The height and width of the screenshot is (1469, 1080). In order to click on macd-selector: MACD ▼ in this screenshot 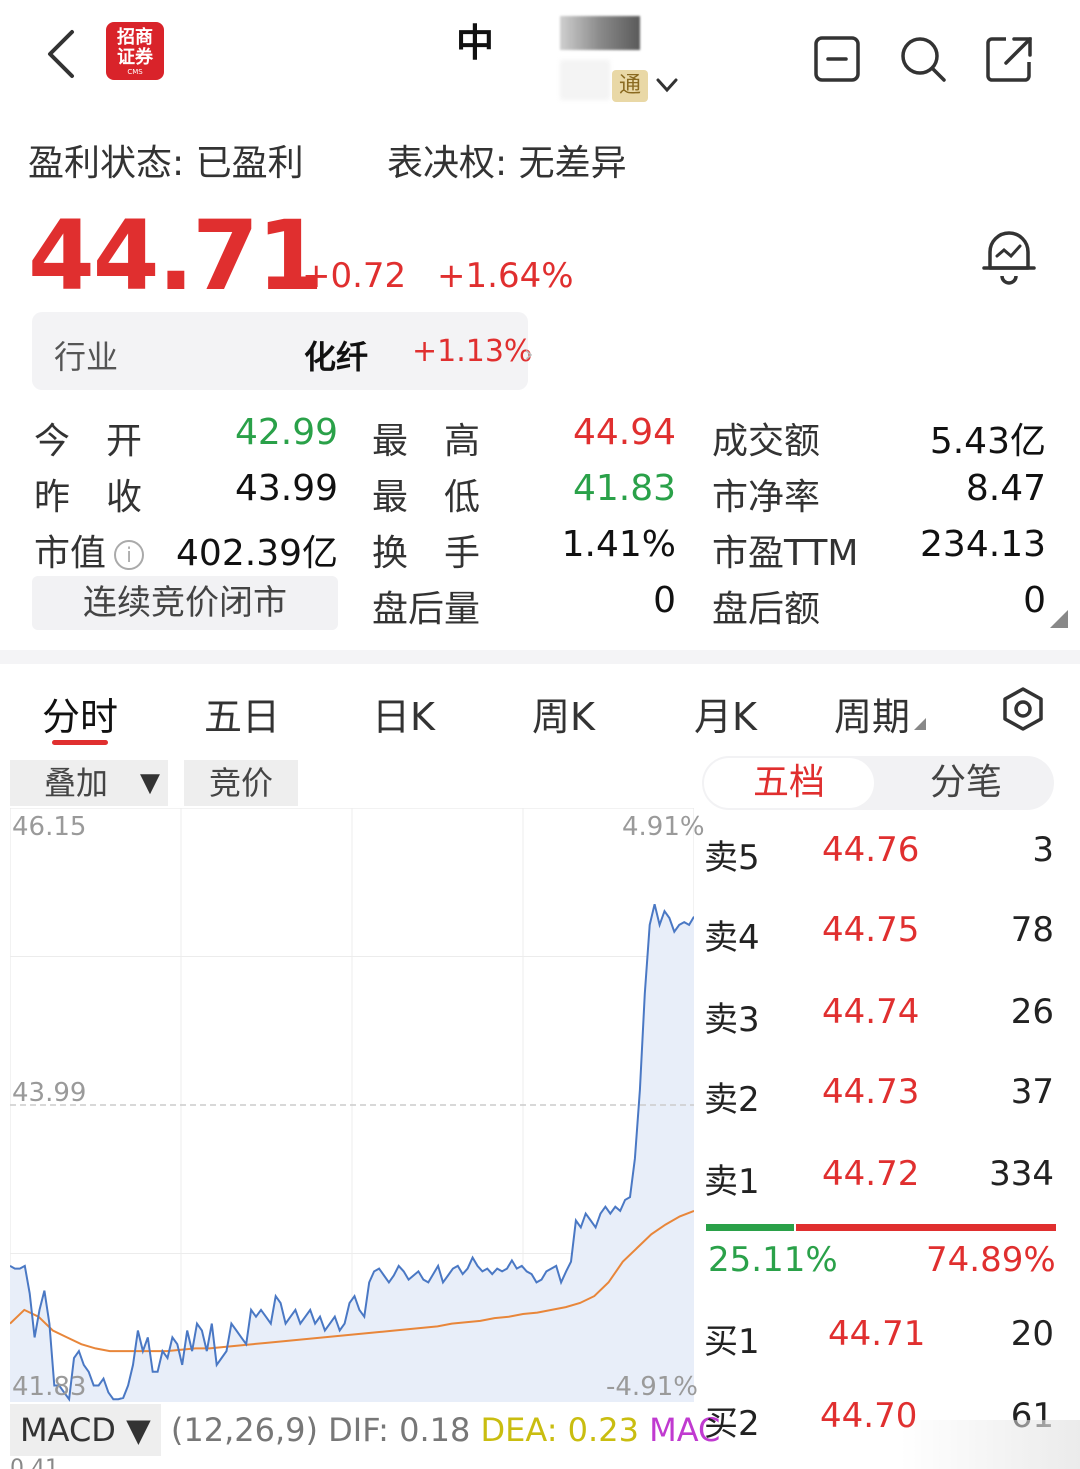, I will do `click(85, 1430)`.